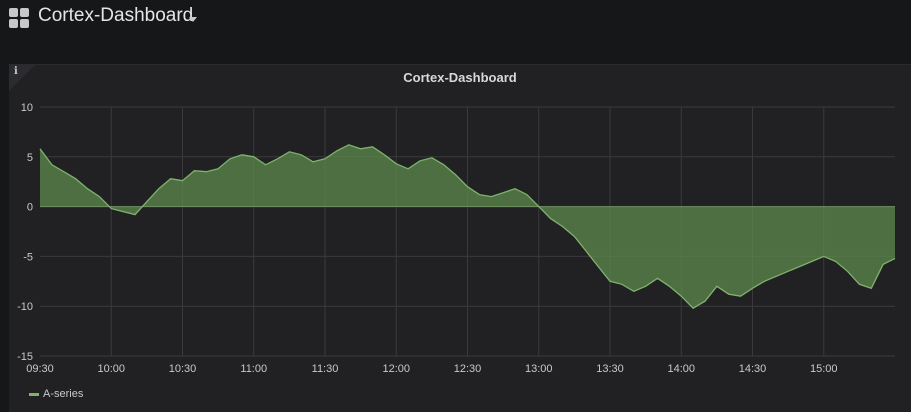 The image size is (911, 412). Describe the element at coordinates (325, 369) in the screenshot. I see `x-tick-label: 11:30` at that location.